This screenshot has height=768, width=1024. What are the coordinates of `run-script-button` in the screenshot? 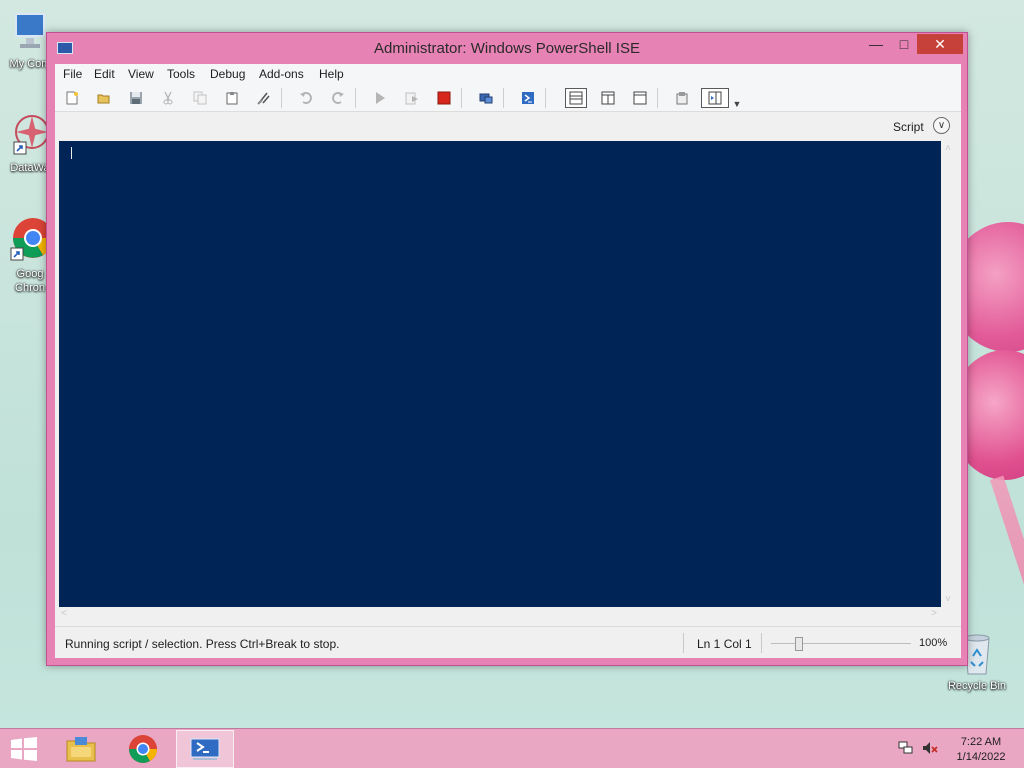 It's located at (380, 98).